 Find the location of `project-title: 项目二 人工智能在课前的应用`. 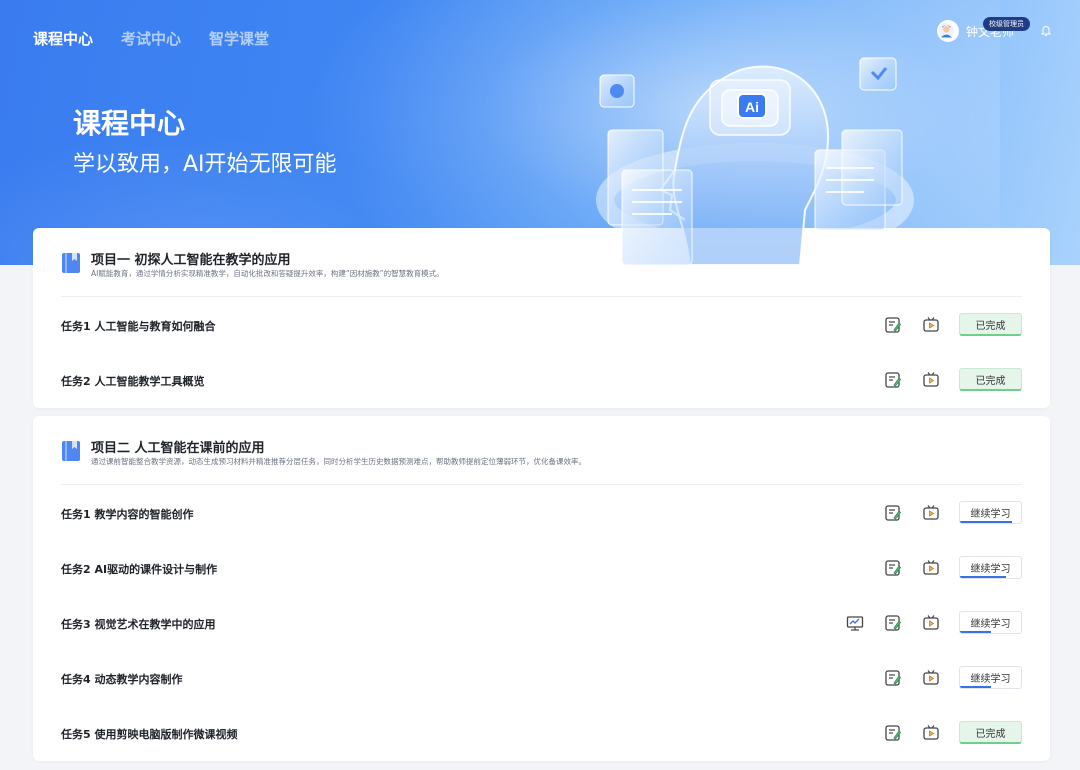

project-title: 项目二 人工智能在课前的应用 is located at coordinates (178, 448).